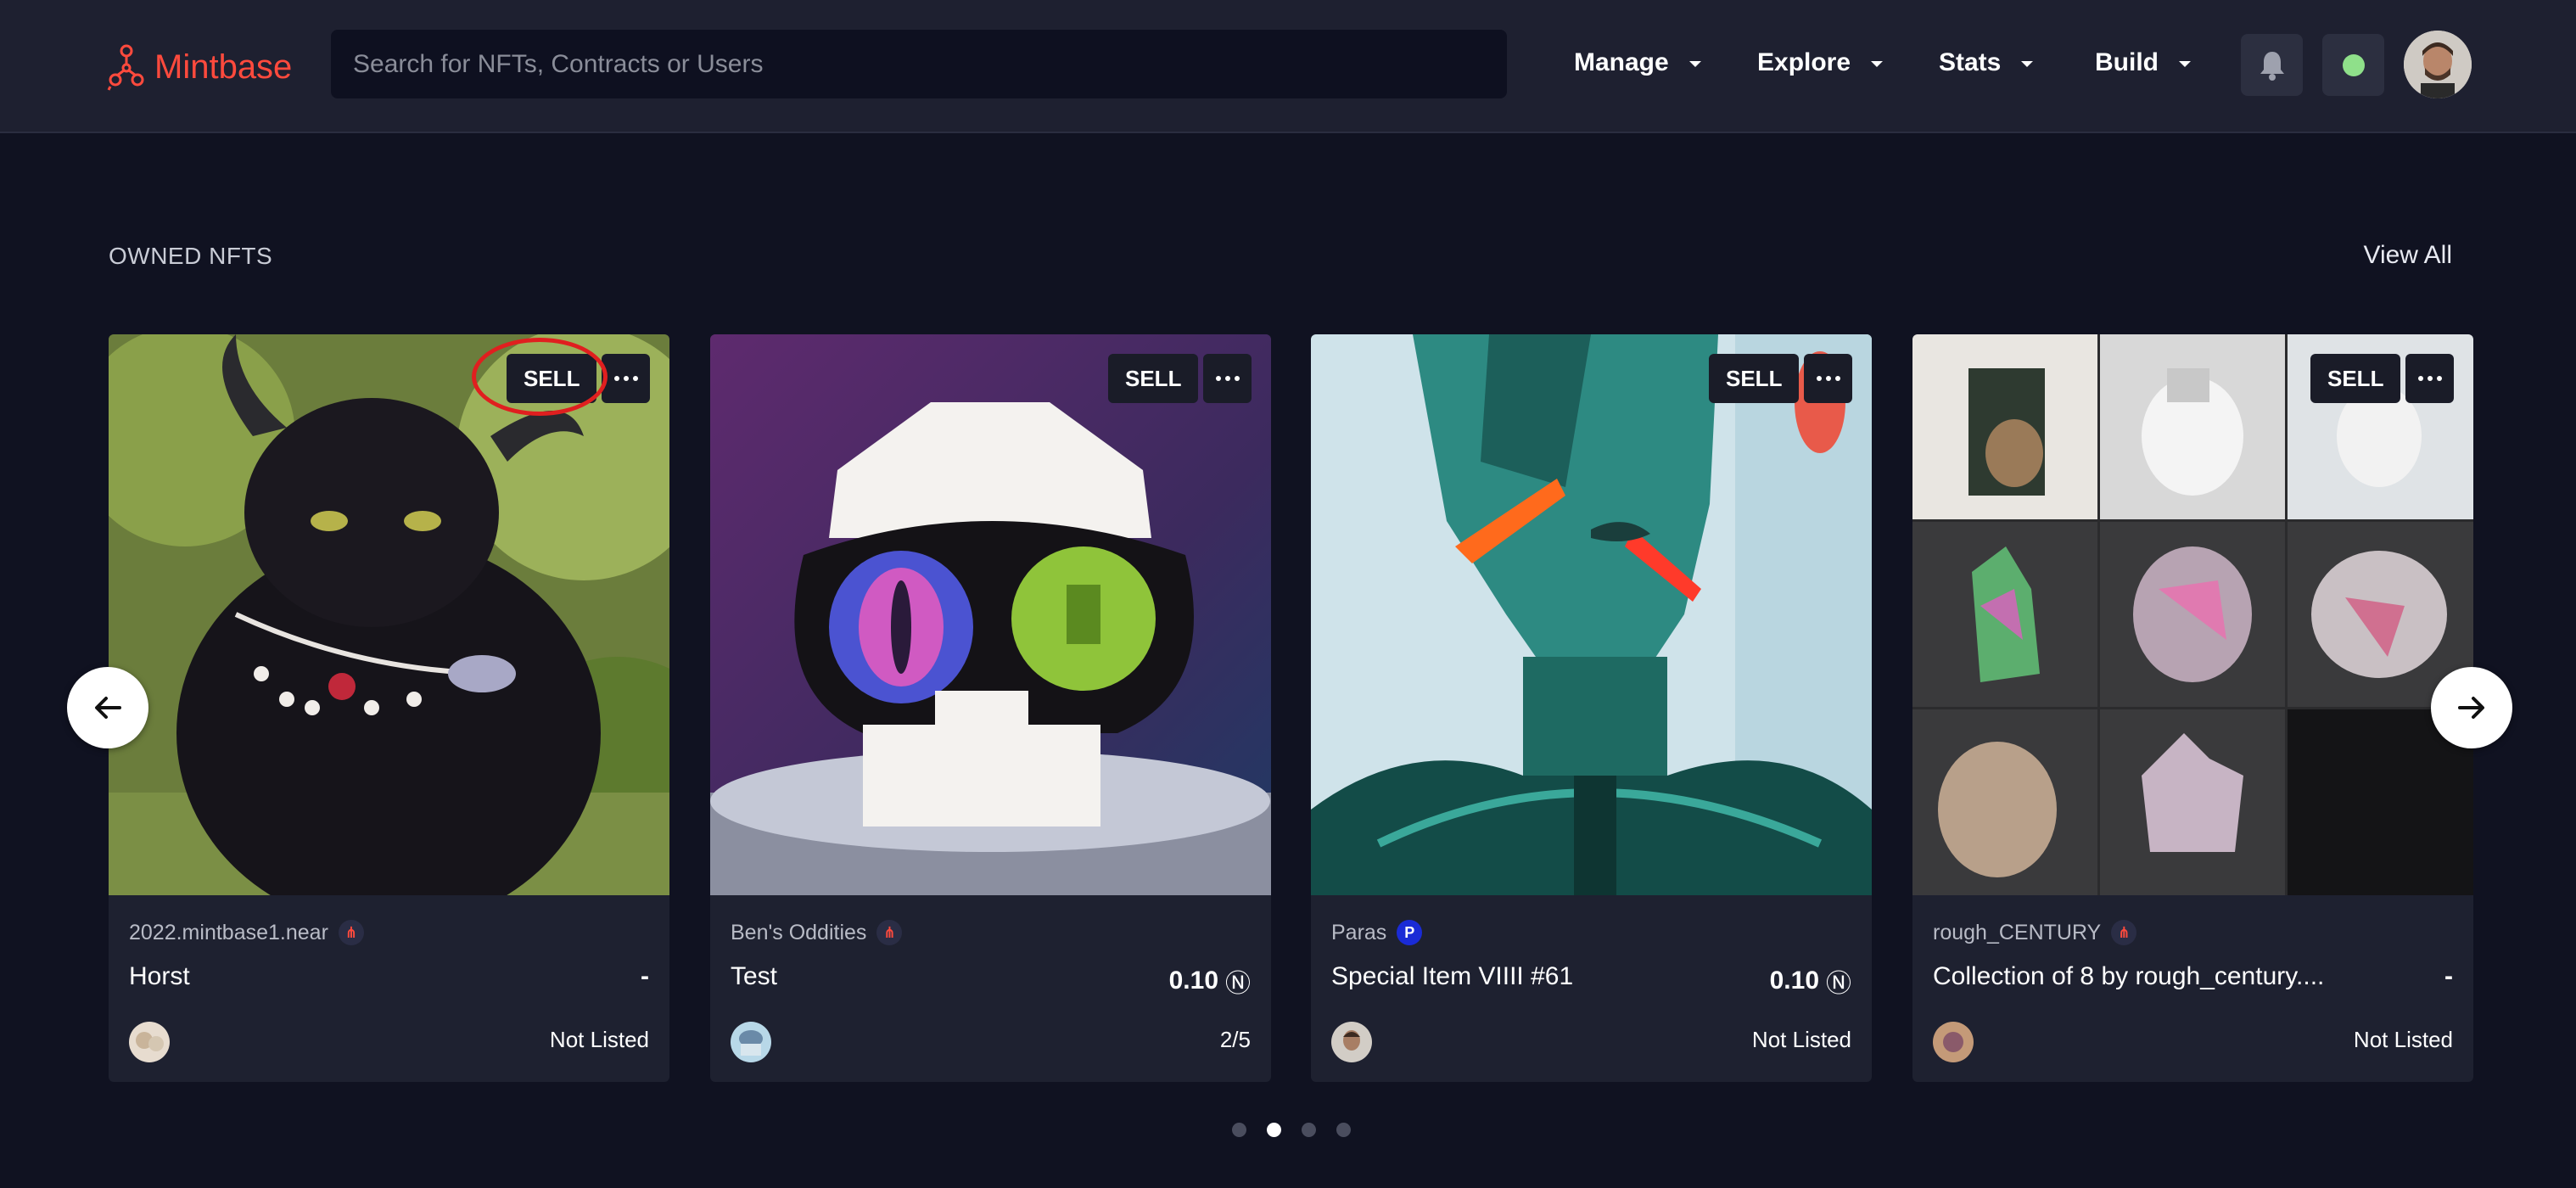 This screenshot has width=2576, height=1188. I want to click on store-name: 2022.mintbase1.near, so click(229, 933).